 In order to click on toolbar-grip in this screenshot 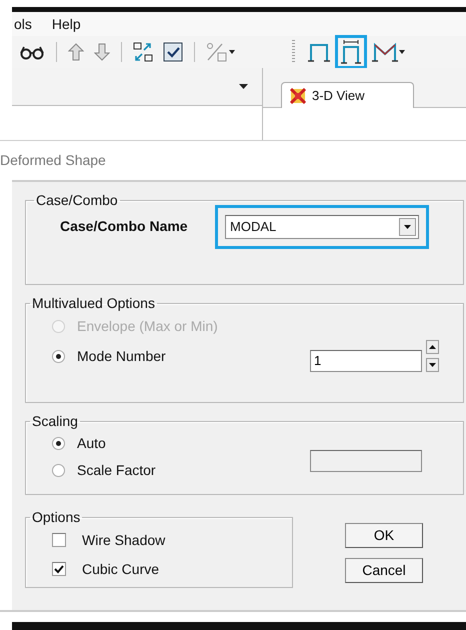, I will do `click(293, 52)`.